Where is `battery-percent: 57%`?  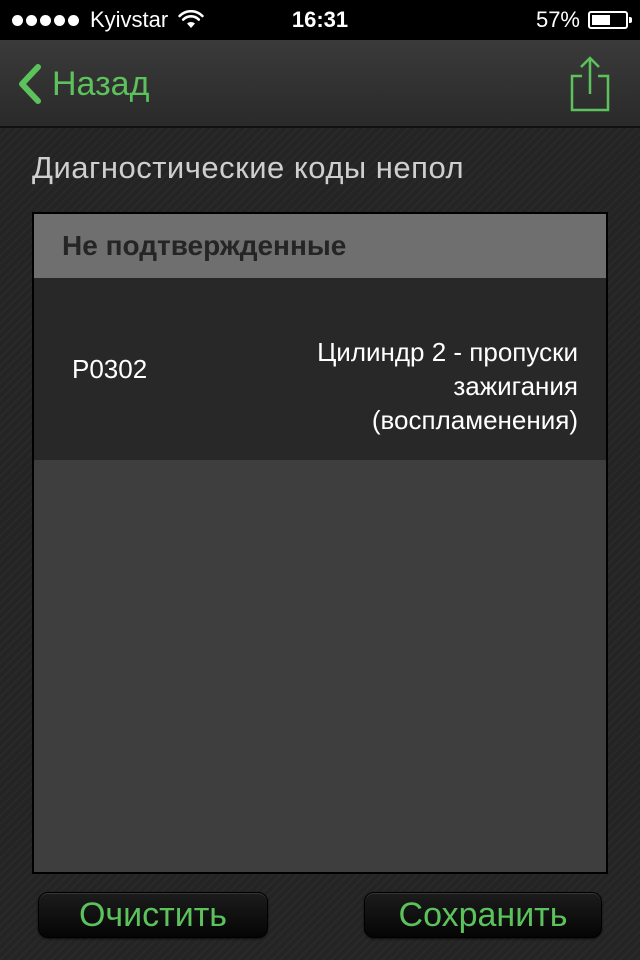
battery-percent: 57% is located at coordinates (557, 19).